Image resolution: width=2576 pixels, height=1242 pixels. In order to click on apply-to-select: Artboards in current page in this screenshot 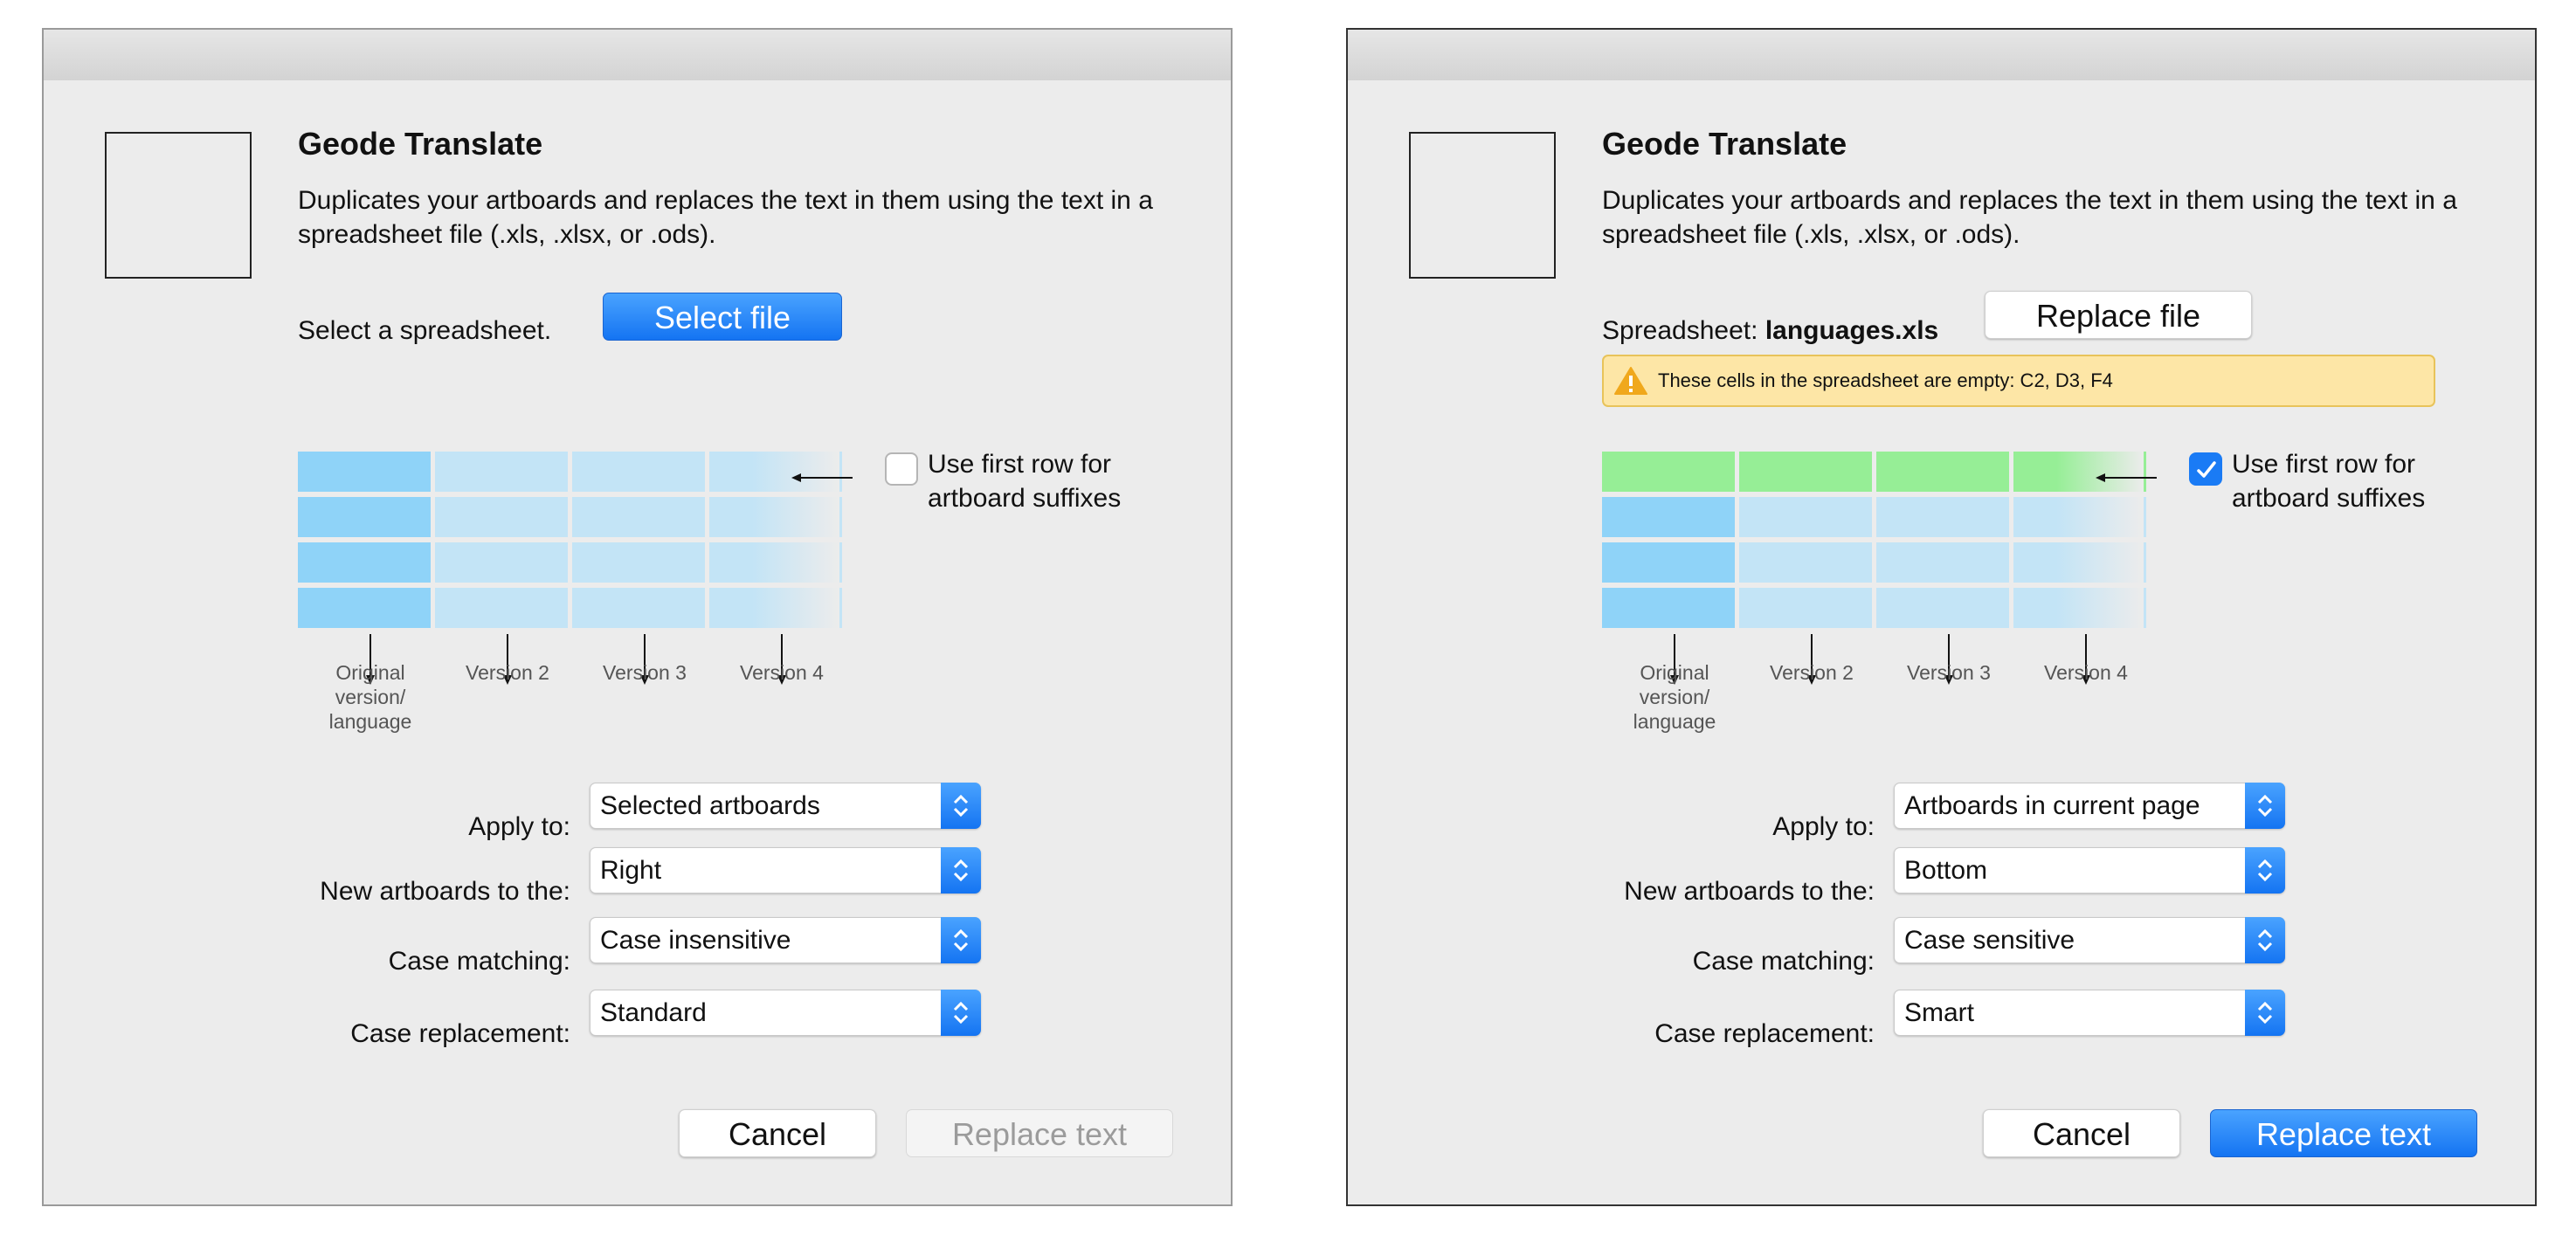, I will do `click(2089, 806)`.